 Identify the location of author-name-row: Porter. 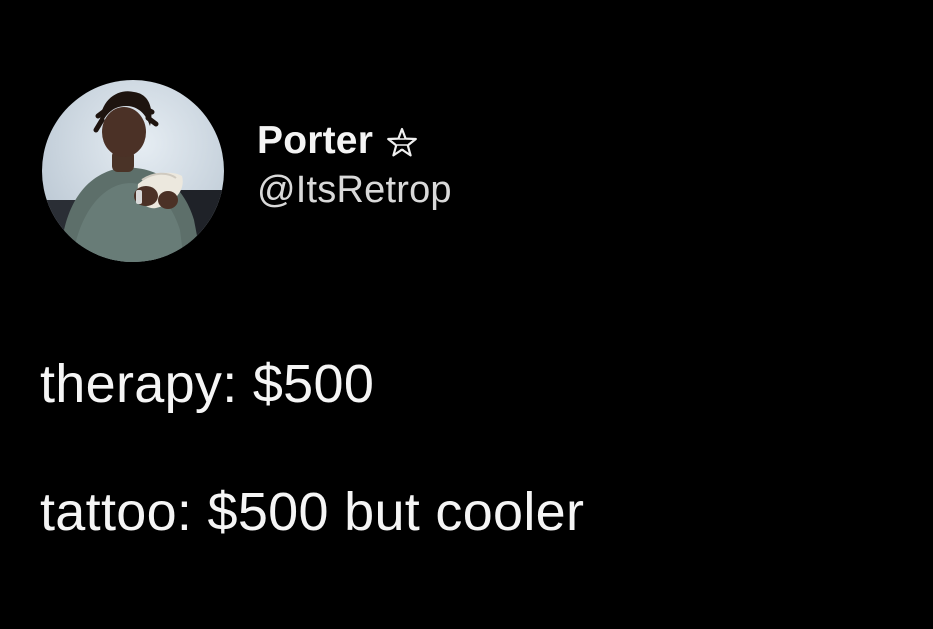
(354, 141).